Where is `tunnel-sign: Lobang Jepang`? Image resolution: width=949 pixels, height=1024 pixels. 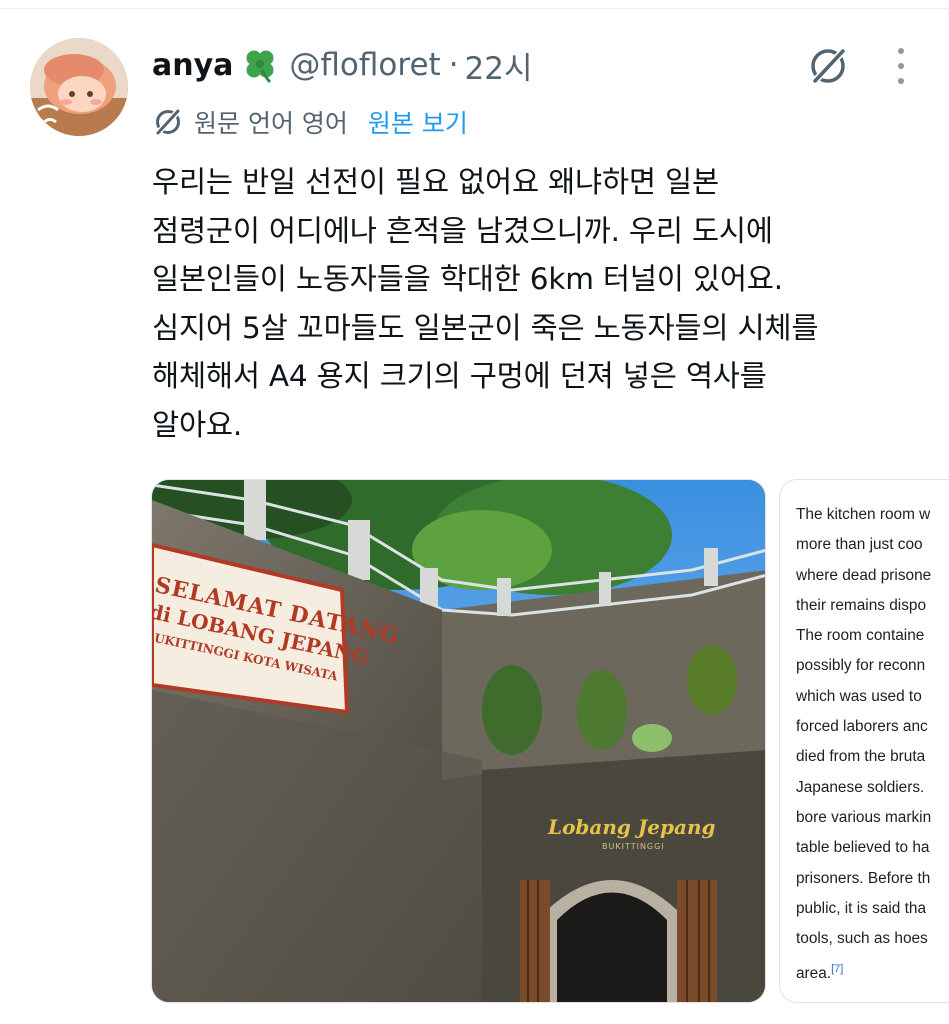
tunnel-sign: Lobang Jepang is located at coordinates (632, 827).